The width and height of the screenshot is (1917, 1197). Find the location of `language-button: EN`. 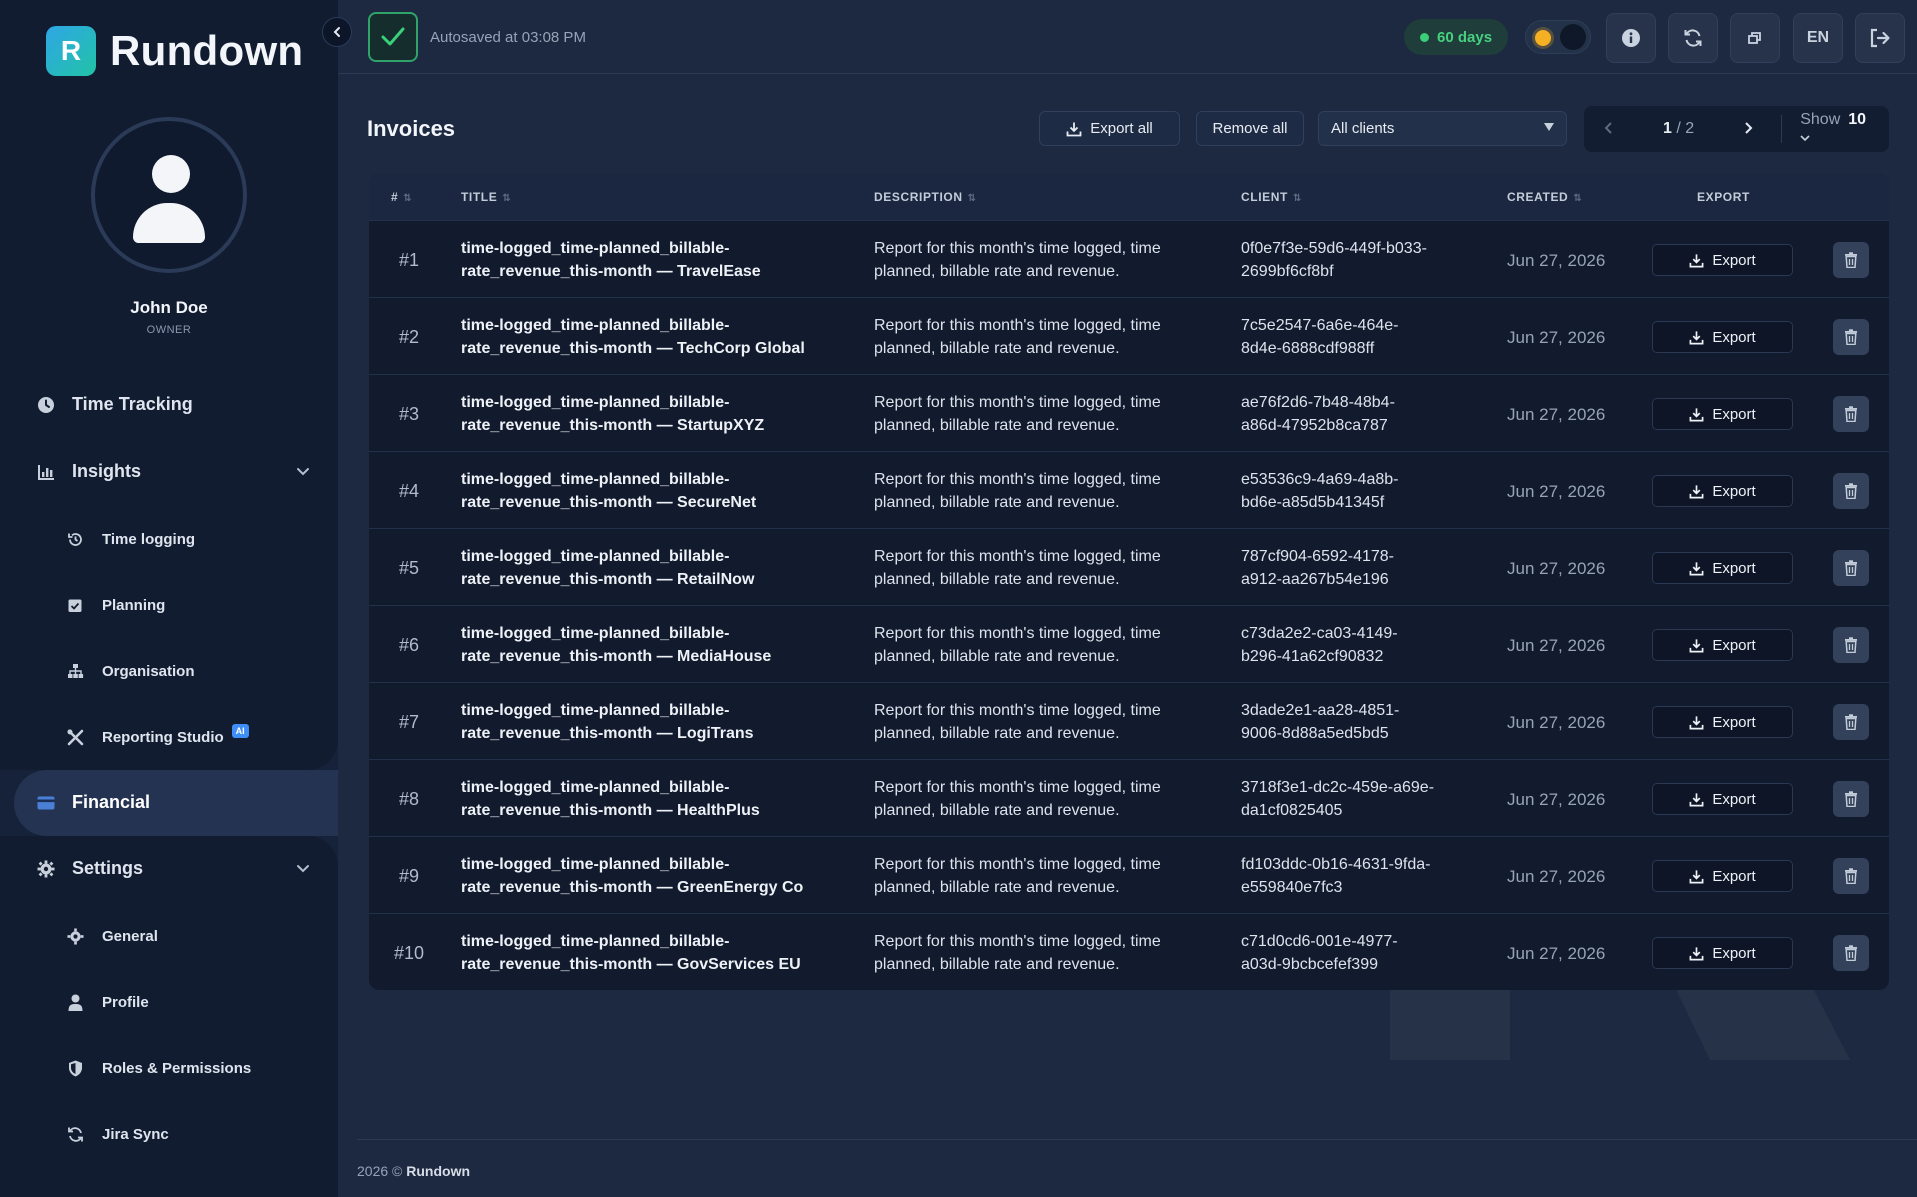

language-button: EN is located at coordinates (1818, 38).